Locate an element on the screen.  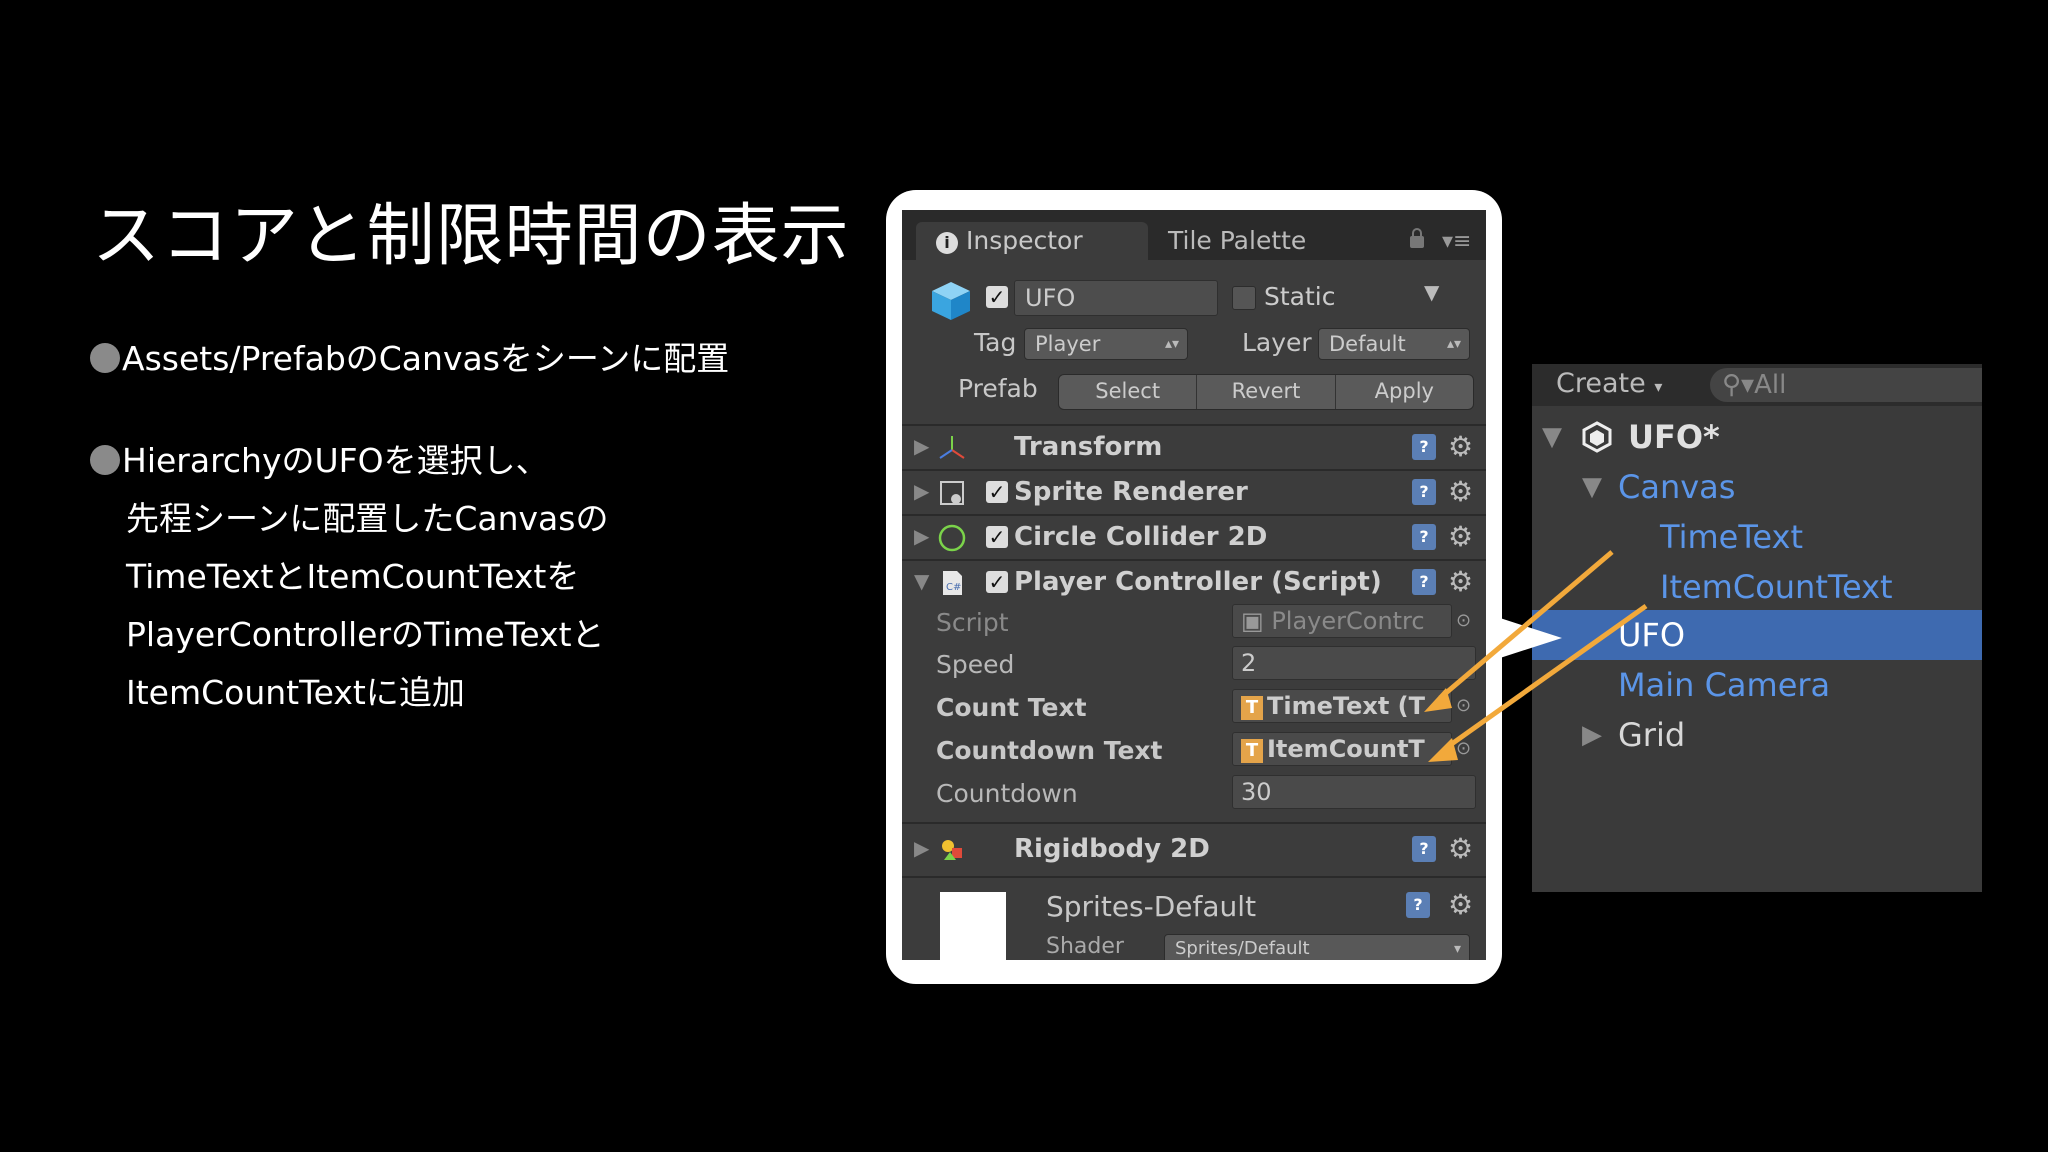
itemcounttext-arrow is located at coordinates (1546, 677).